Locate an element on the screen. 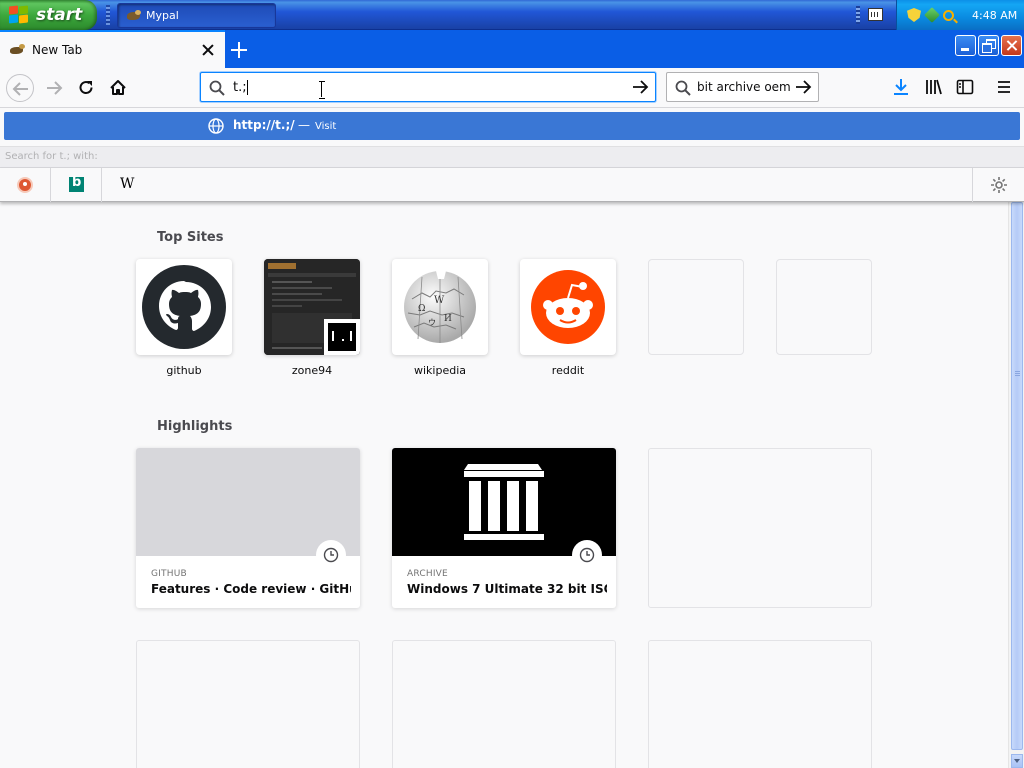 The width and height of the screenshot is (1024, 768). vertical-scrollbar is located at coordinates (1016, 485).